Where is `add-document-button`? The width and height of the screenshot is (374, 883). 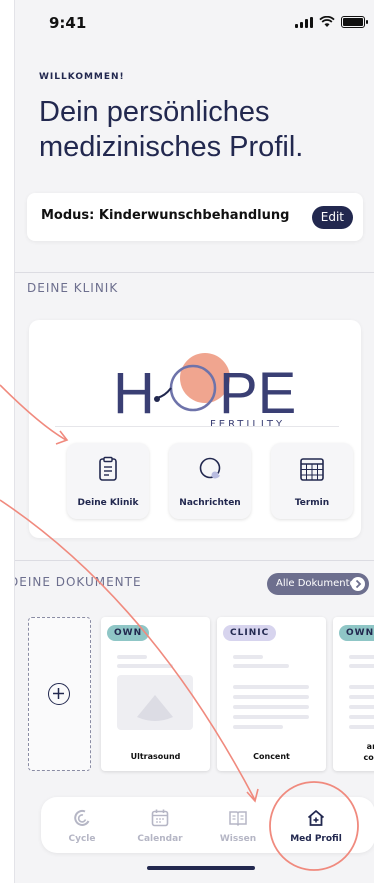 add-document-button is located at coordinates (59, 694).